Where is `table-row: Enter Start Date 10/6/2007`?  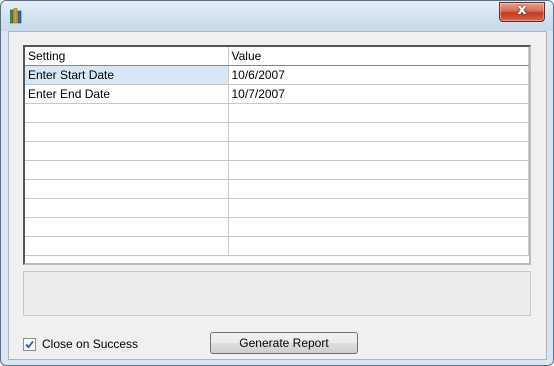 table-row: Enter Start Date 10/6/2007 is located at coordinates (277, 75).